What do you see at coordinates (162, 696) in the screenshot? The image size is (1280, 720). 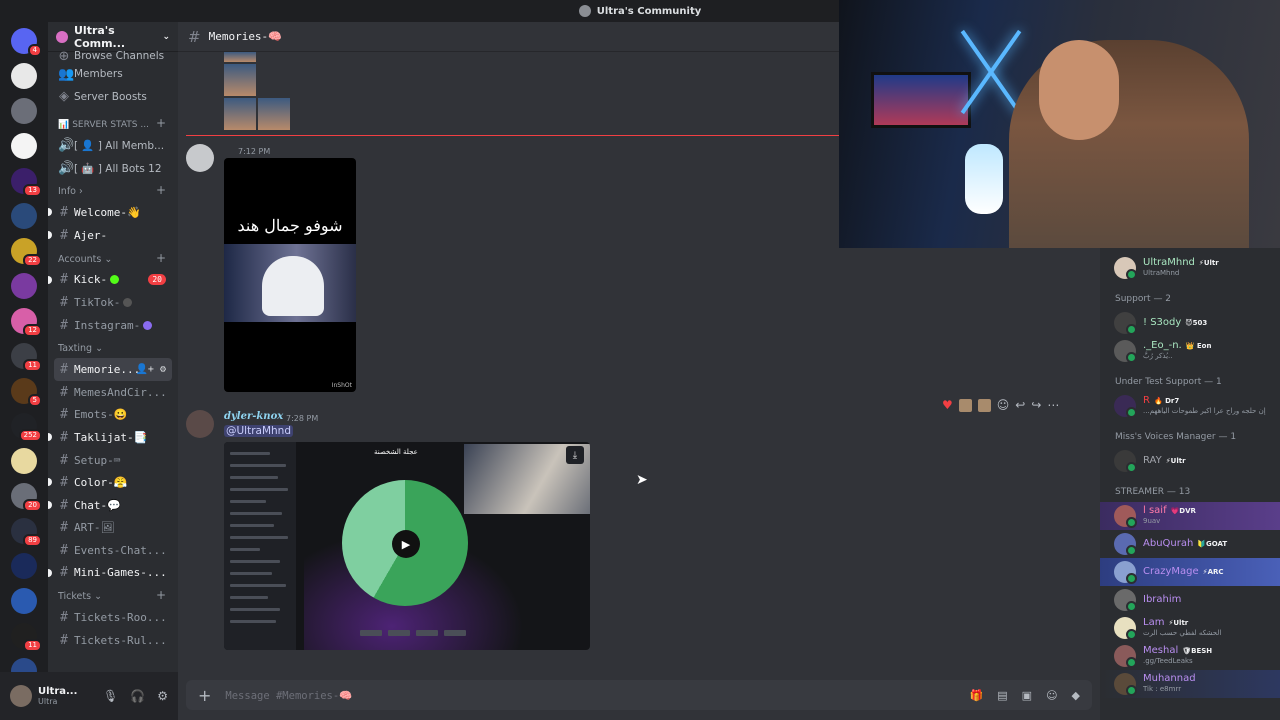 I see `gear-icon: ⚙` at bounding box center [162, 696].